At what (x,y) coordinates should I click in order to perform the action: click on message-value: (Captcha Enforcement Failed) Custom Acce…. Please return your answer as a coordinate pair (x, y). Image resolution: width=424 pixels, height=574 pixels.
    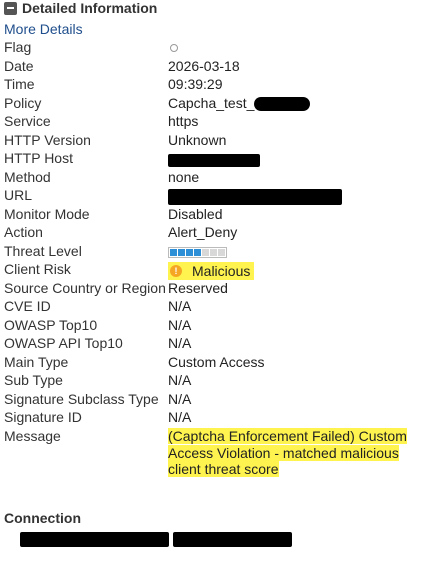
    Looking at the image, I should click on (296, 453).